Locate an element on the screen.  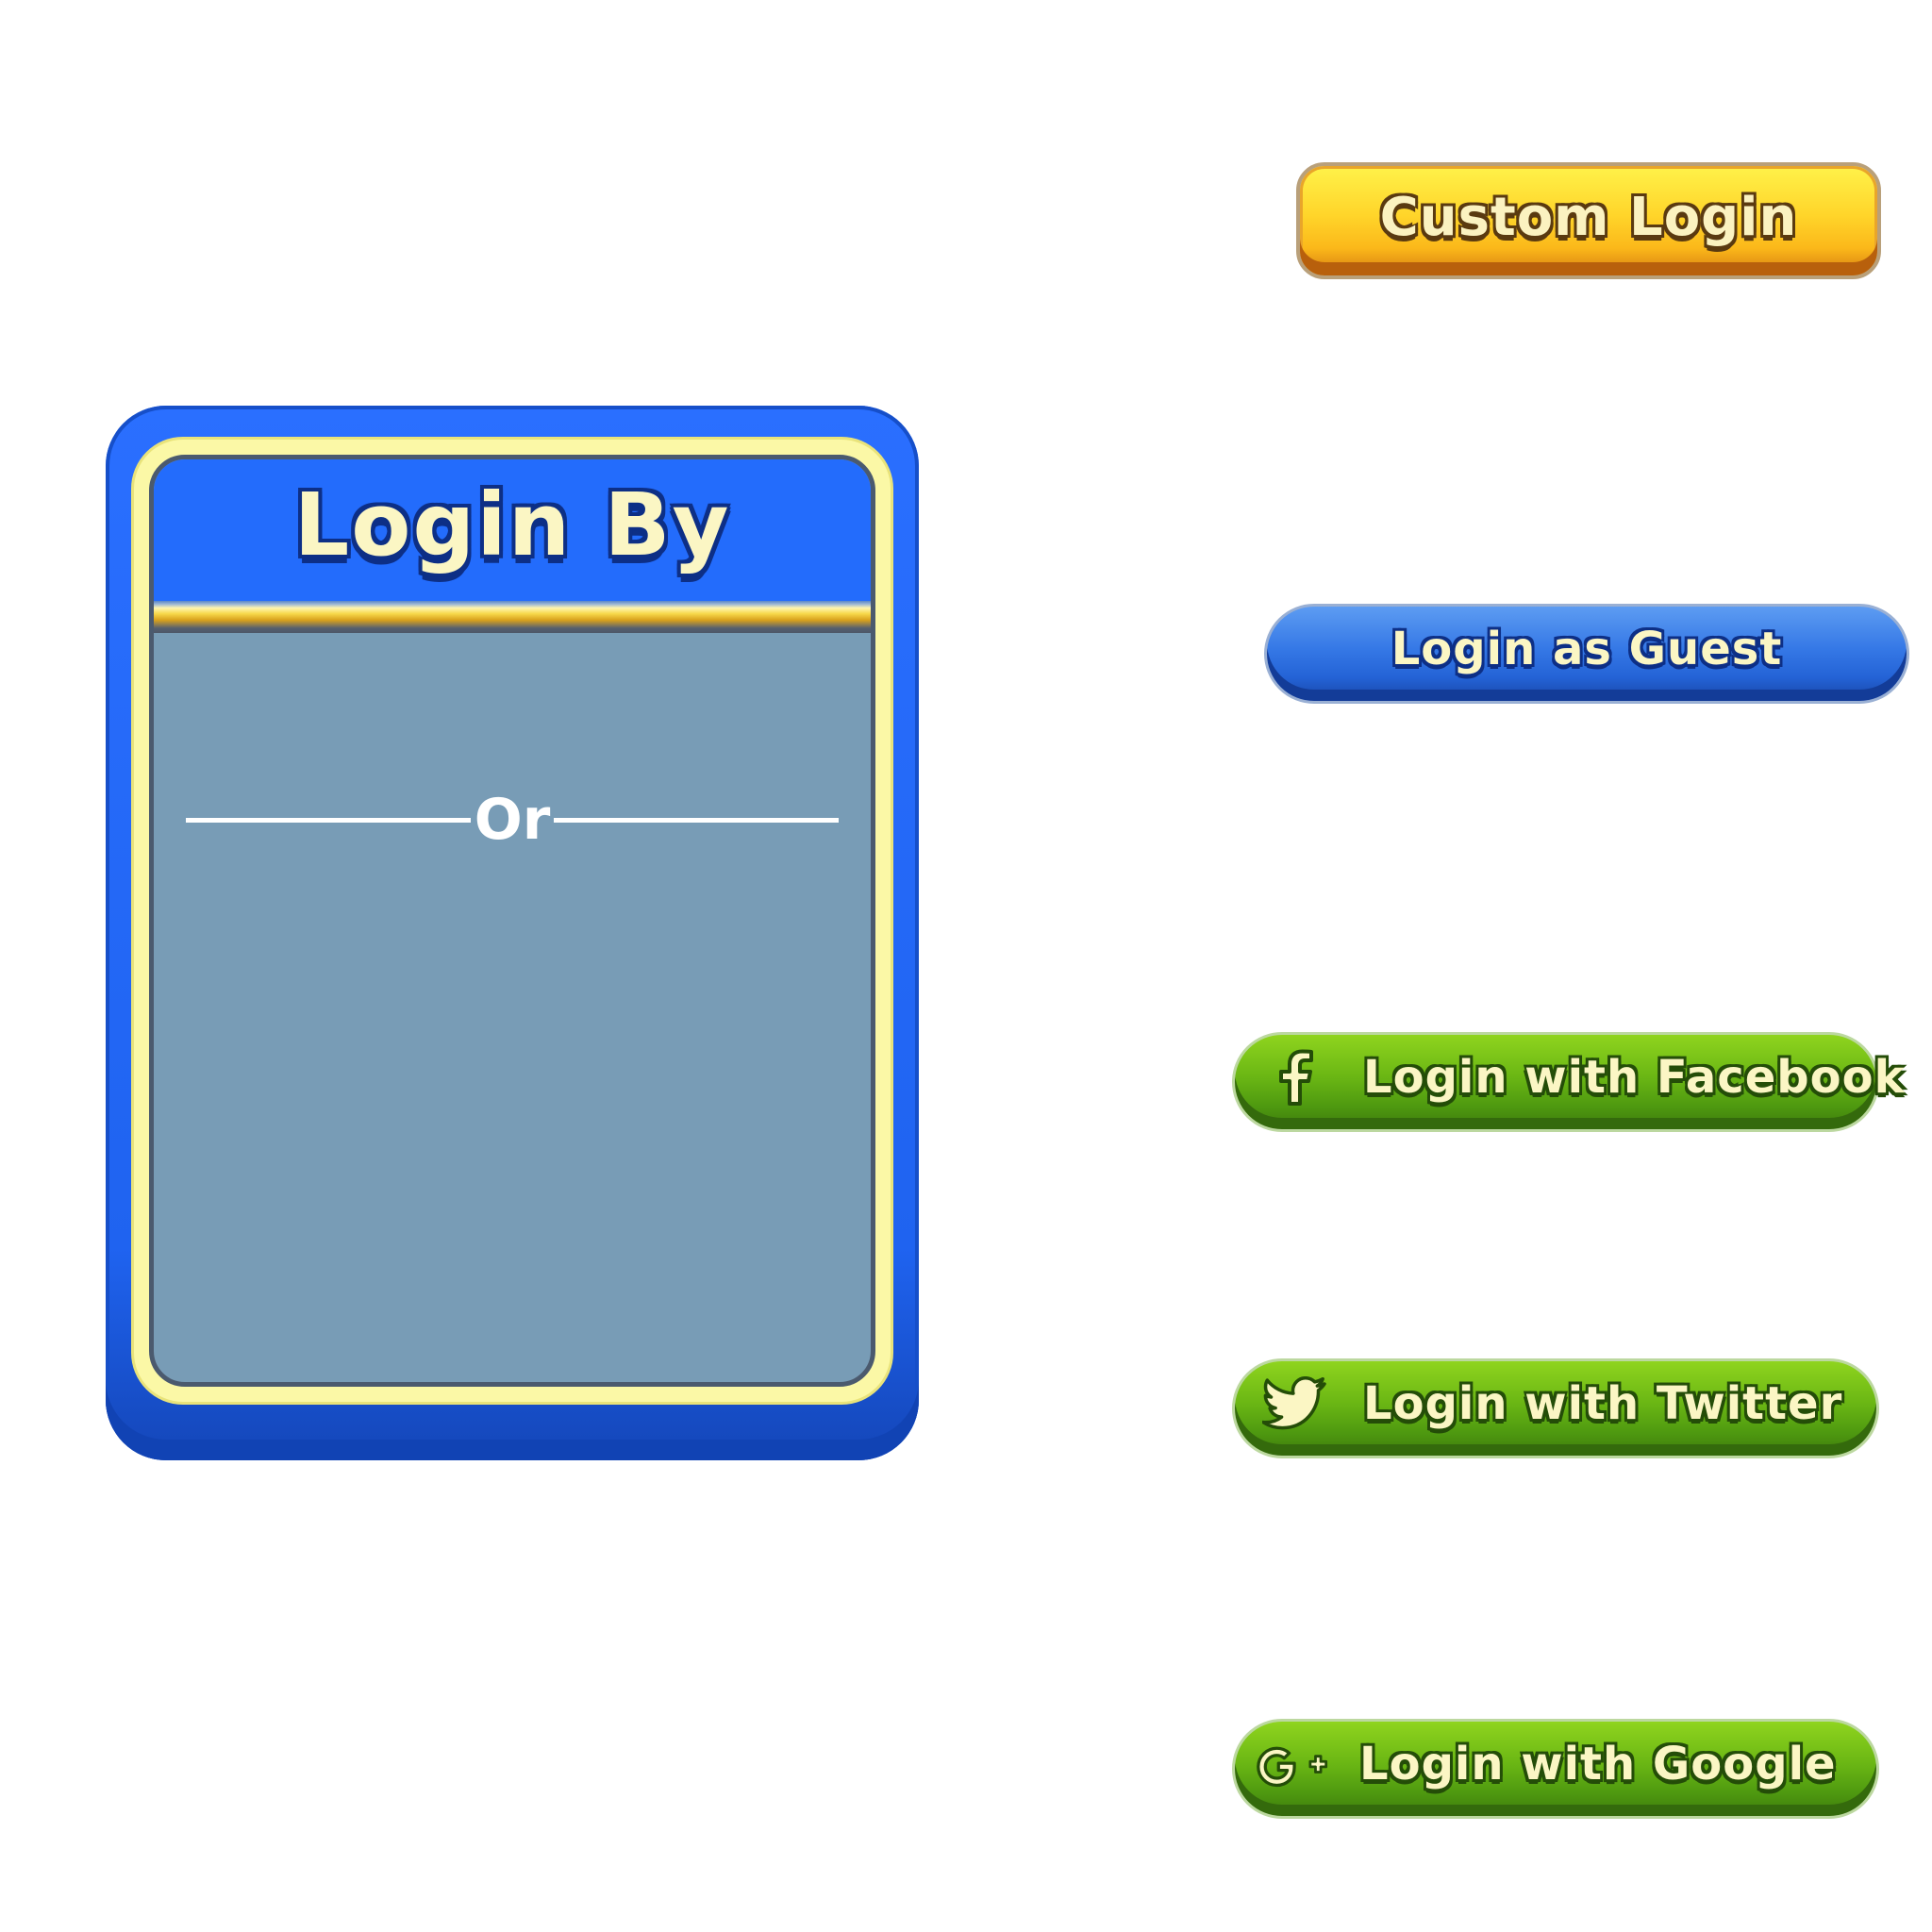
google-plus-icon is located at coordinates (1295, 1765).